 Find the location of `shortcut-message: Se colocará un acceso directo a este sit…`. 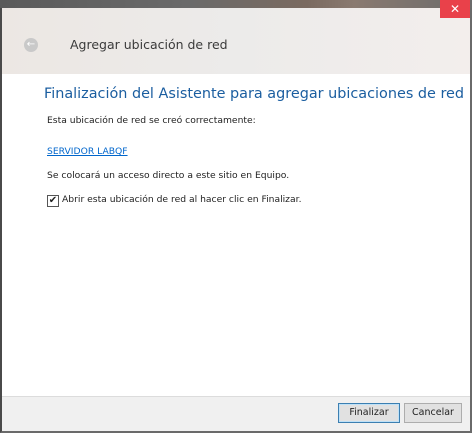

shortcut-message: Se colocará un acceso directo a este sit… is located at coordinates (168, 175).